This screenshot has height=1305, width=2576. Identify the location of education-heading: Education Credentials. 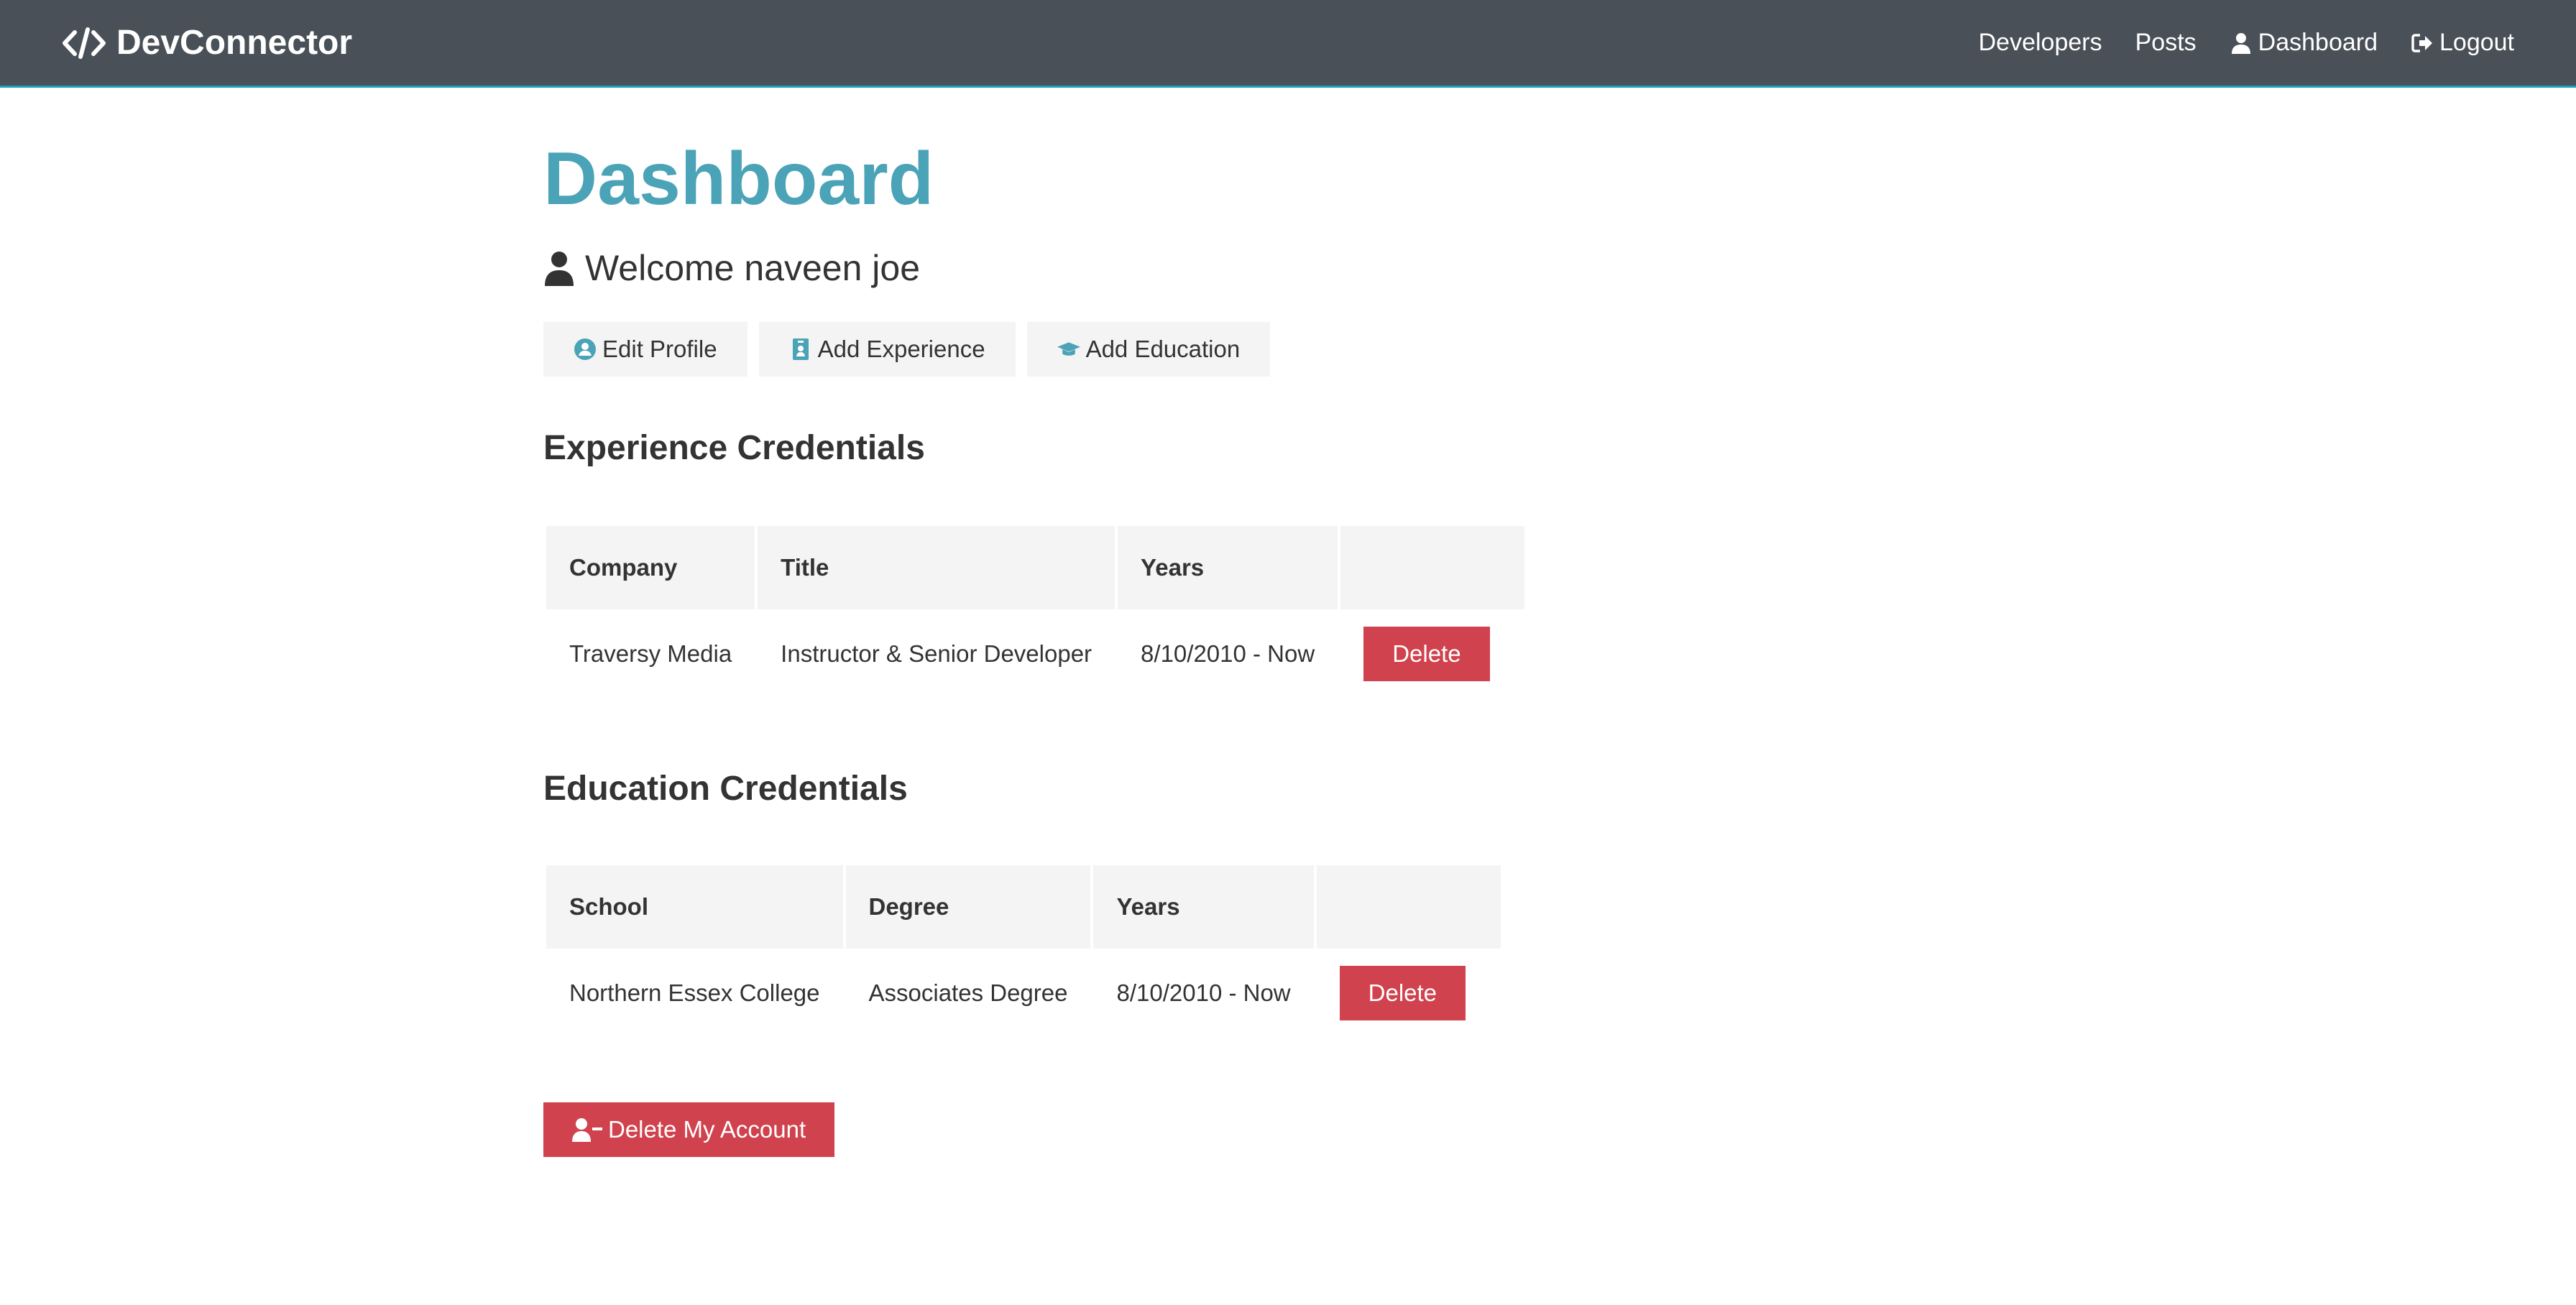
(725, 789).